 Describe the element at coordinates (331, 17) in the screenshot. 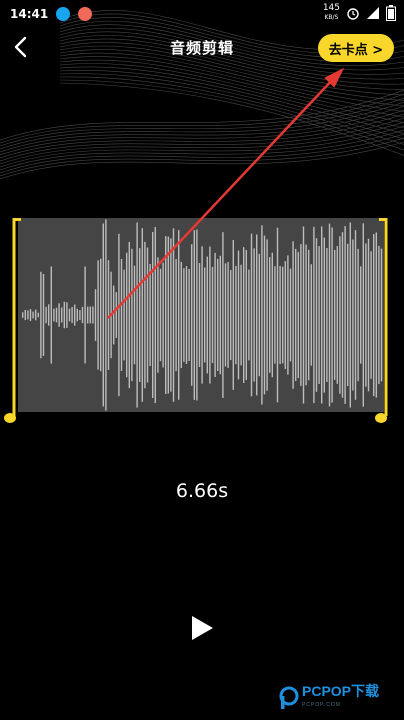

I see `net-speed-unit: KB/S` at that location.